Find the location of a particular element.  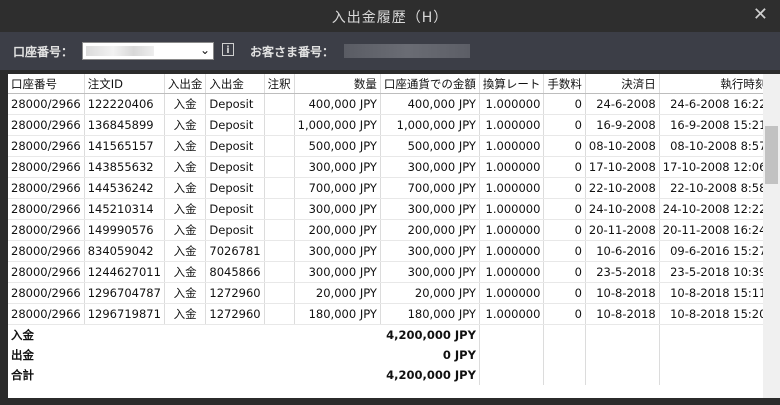

table-cell: 400,000 JPY is located at coordinates (337, 104).